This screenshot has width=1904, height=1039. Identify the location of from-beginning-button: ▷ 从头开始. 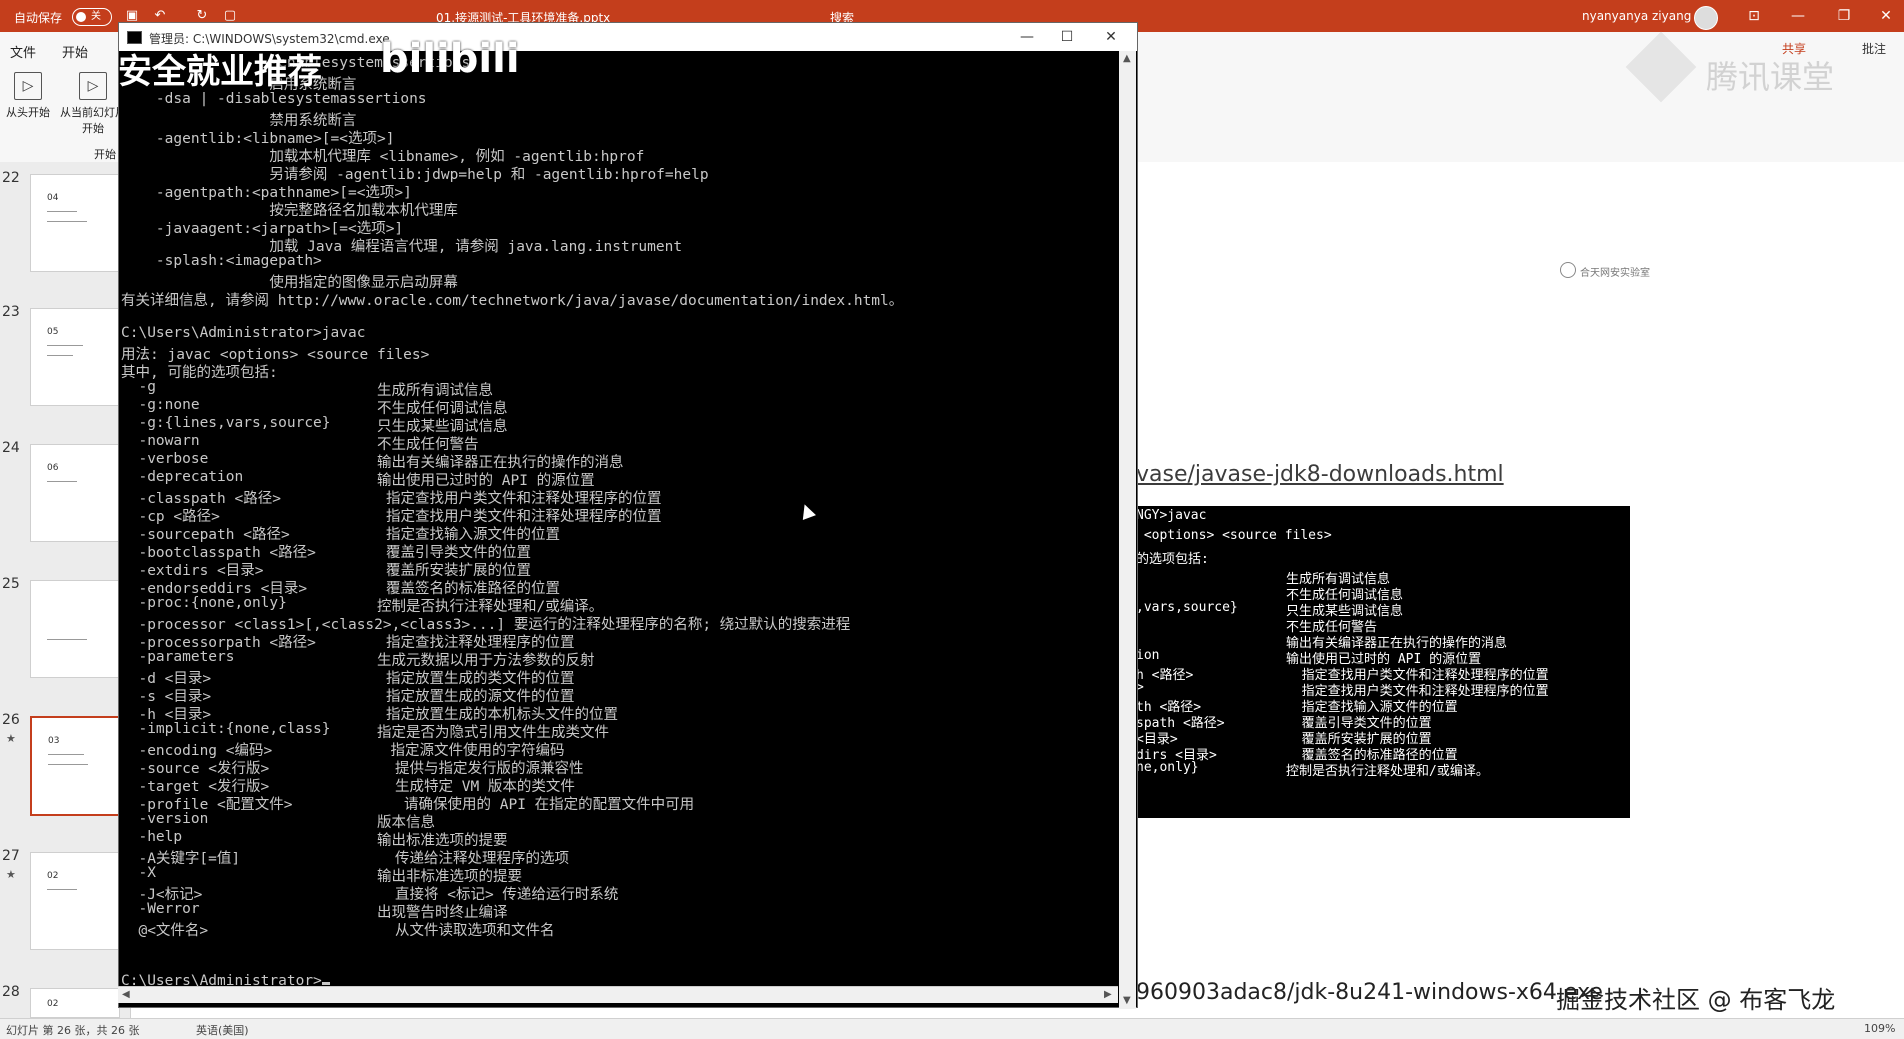
(28, 96).